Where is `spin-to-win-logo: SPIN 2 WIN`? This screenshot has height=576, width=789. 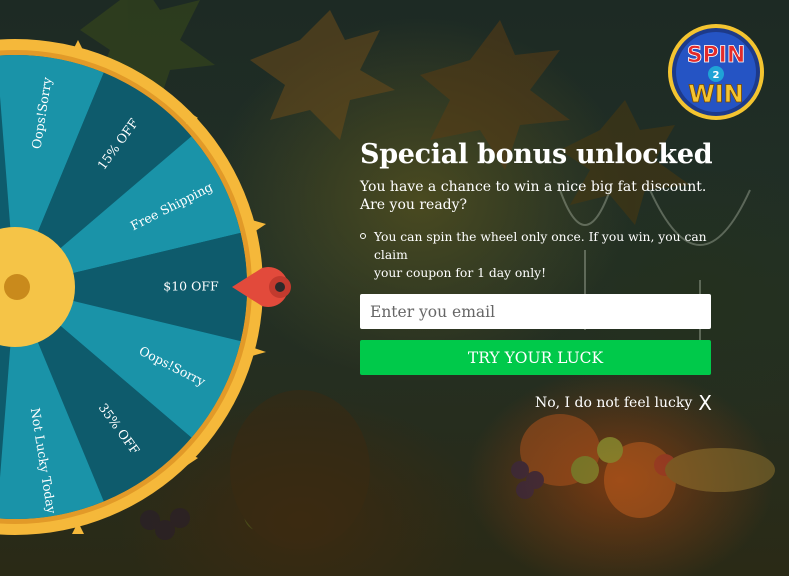
spin-to-win-logo: SPIN 2 WIN is located at coordinates (716, 72).